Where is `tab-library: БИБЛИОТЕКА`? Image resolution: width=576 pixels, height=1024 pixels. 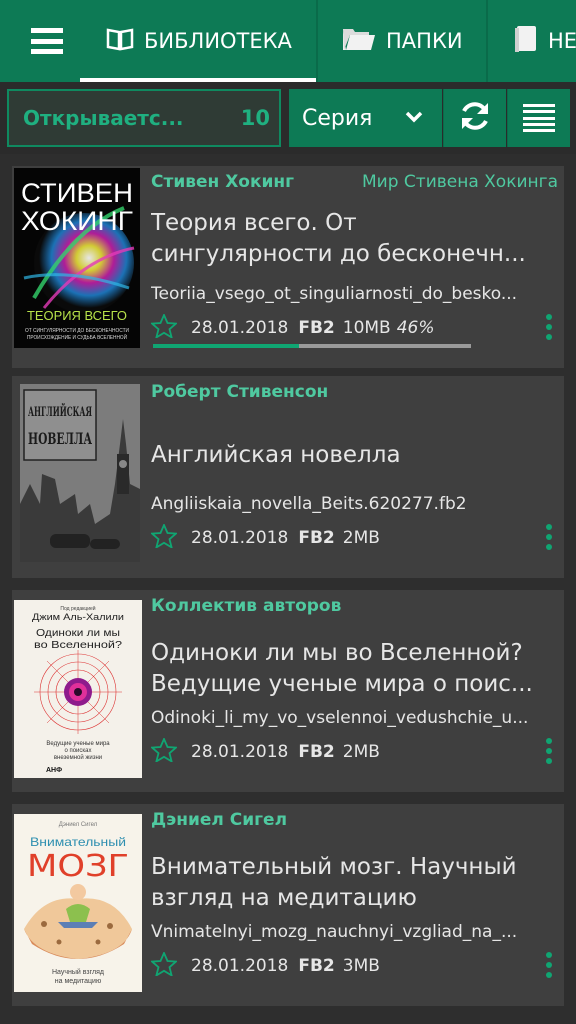
tab-library: БИБЛИОТЕКА is located at coordinates (198, 41).